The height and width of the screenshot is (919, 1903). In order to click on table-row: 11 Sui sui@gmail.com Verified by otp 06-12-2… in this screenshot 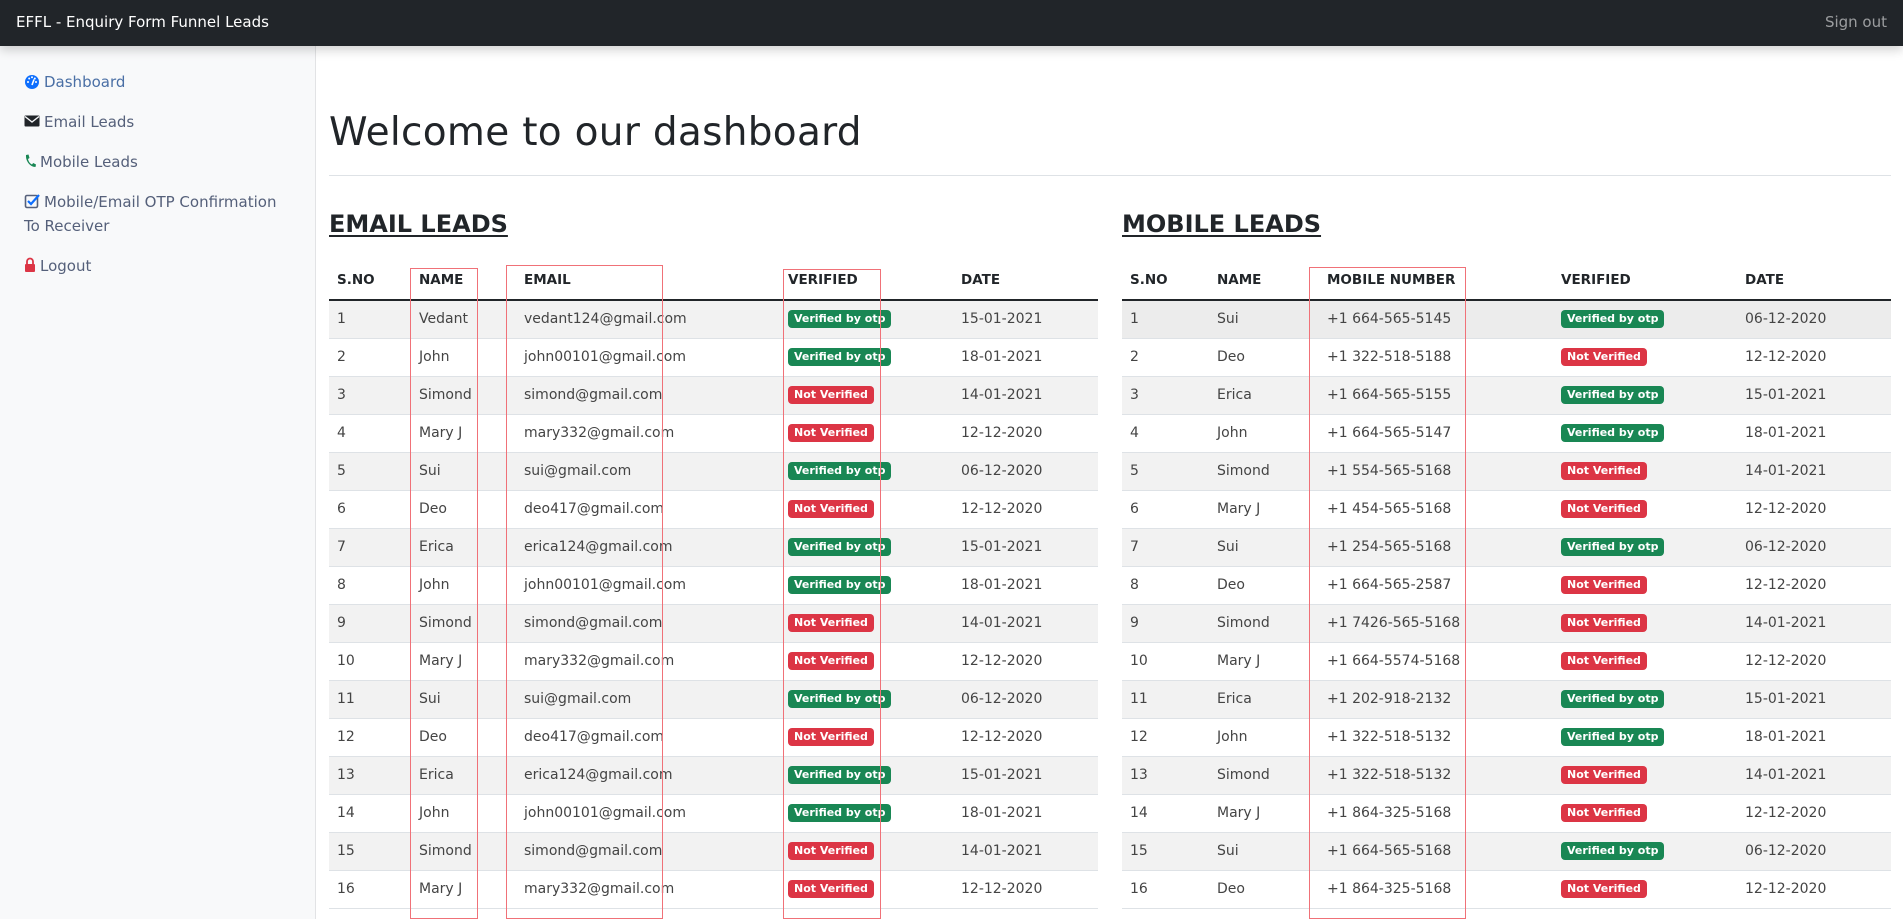, I will do `click(713, 699)`.